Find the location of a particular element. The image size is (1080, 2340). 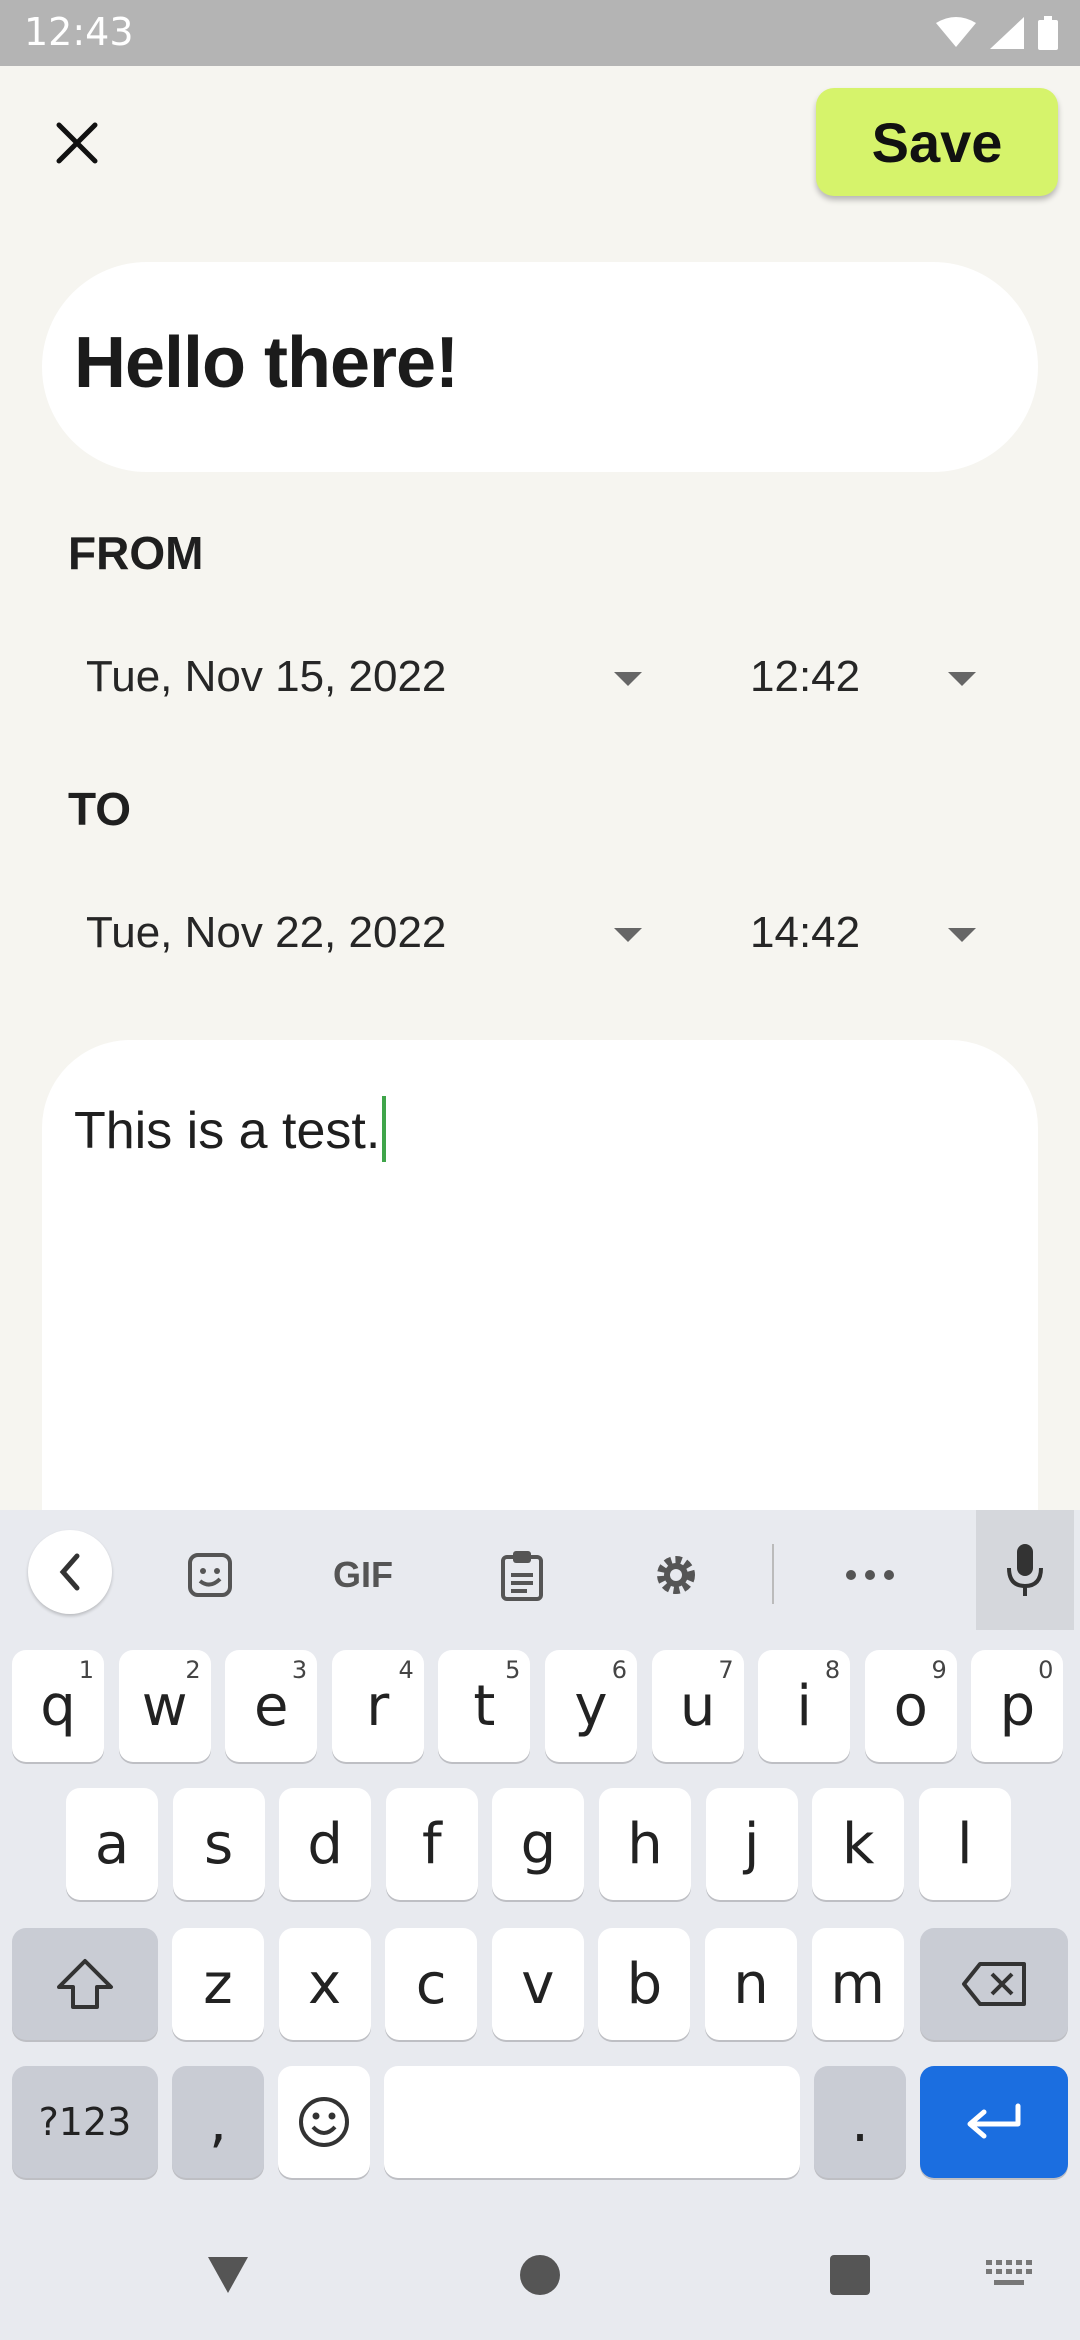

backspace-icon is located at coordinates (994, 1984).